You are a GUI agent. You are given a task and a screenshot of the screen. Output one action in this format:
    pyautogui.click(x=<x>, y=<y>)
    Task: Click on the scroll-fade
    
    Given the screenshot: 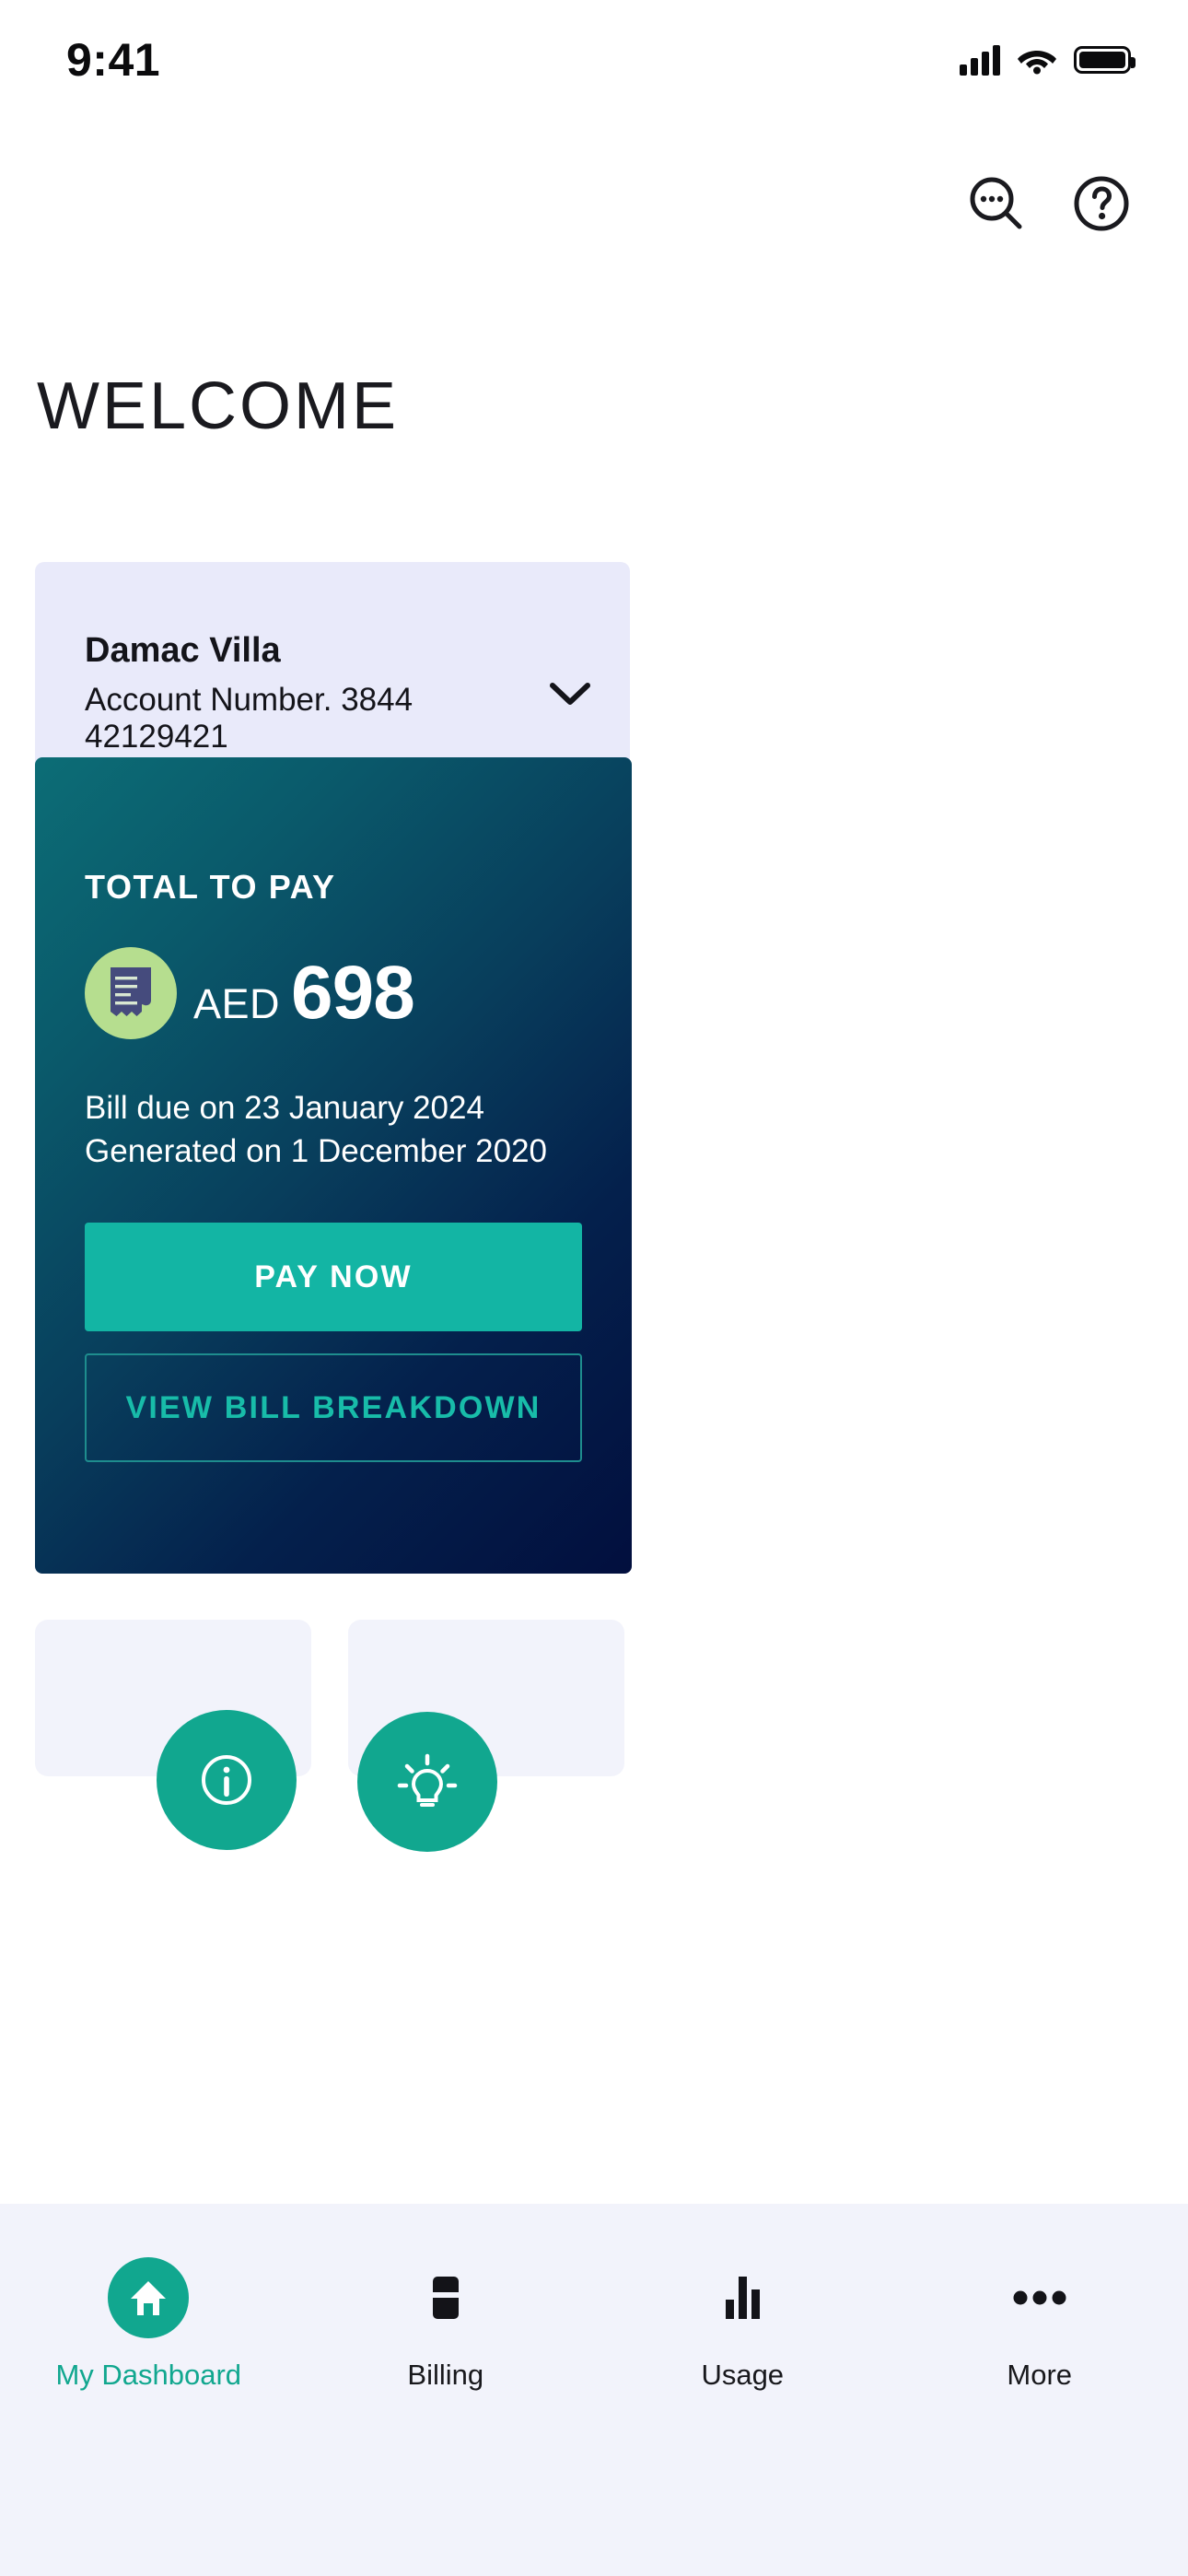 What is the action you would take?
    pyautogui.click(x=594, y=2190)
    